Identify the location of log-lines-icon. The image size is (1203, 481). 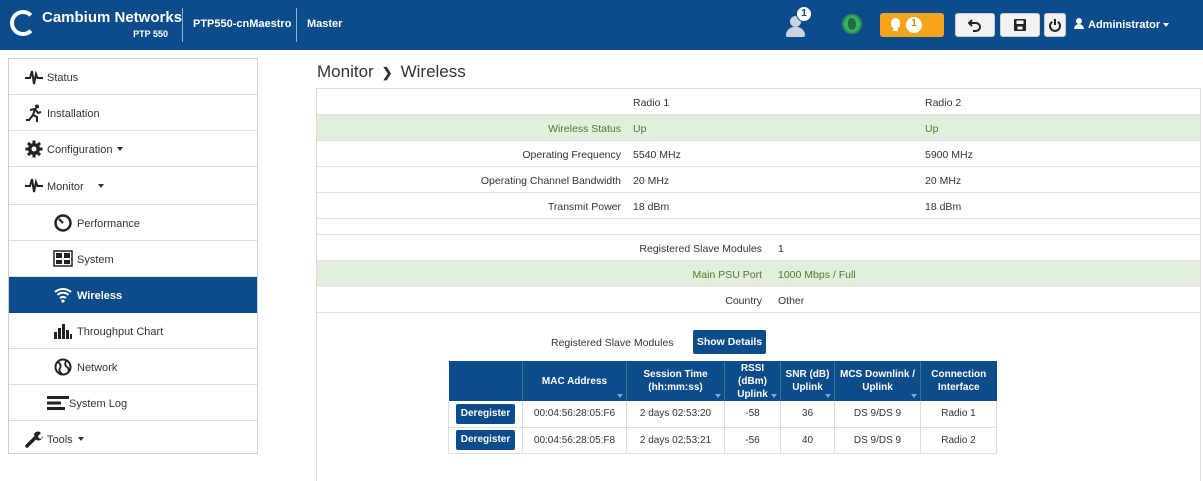
(58, 403).